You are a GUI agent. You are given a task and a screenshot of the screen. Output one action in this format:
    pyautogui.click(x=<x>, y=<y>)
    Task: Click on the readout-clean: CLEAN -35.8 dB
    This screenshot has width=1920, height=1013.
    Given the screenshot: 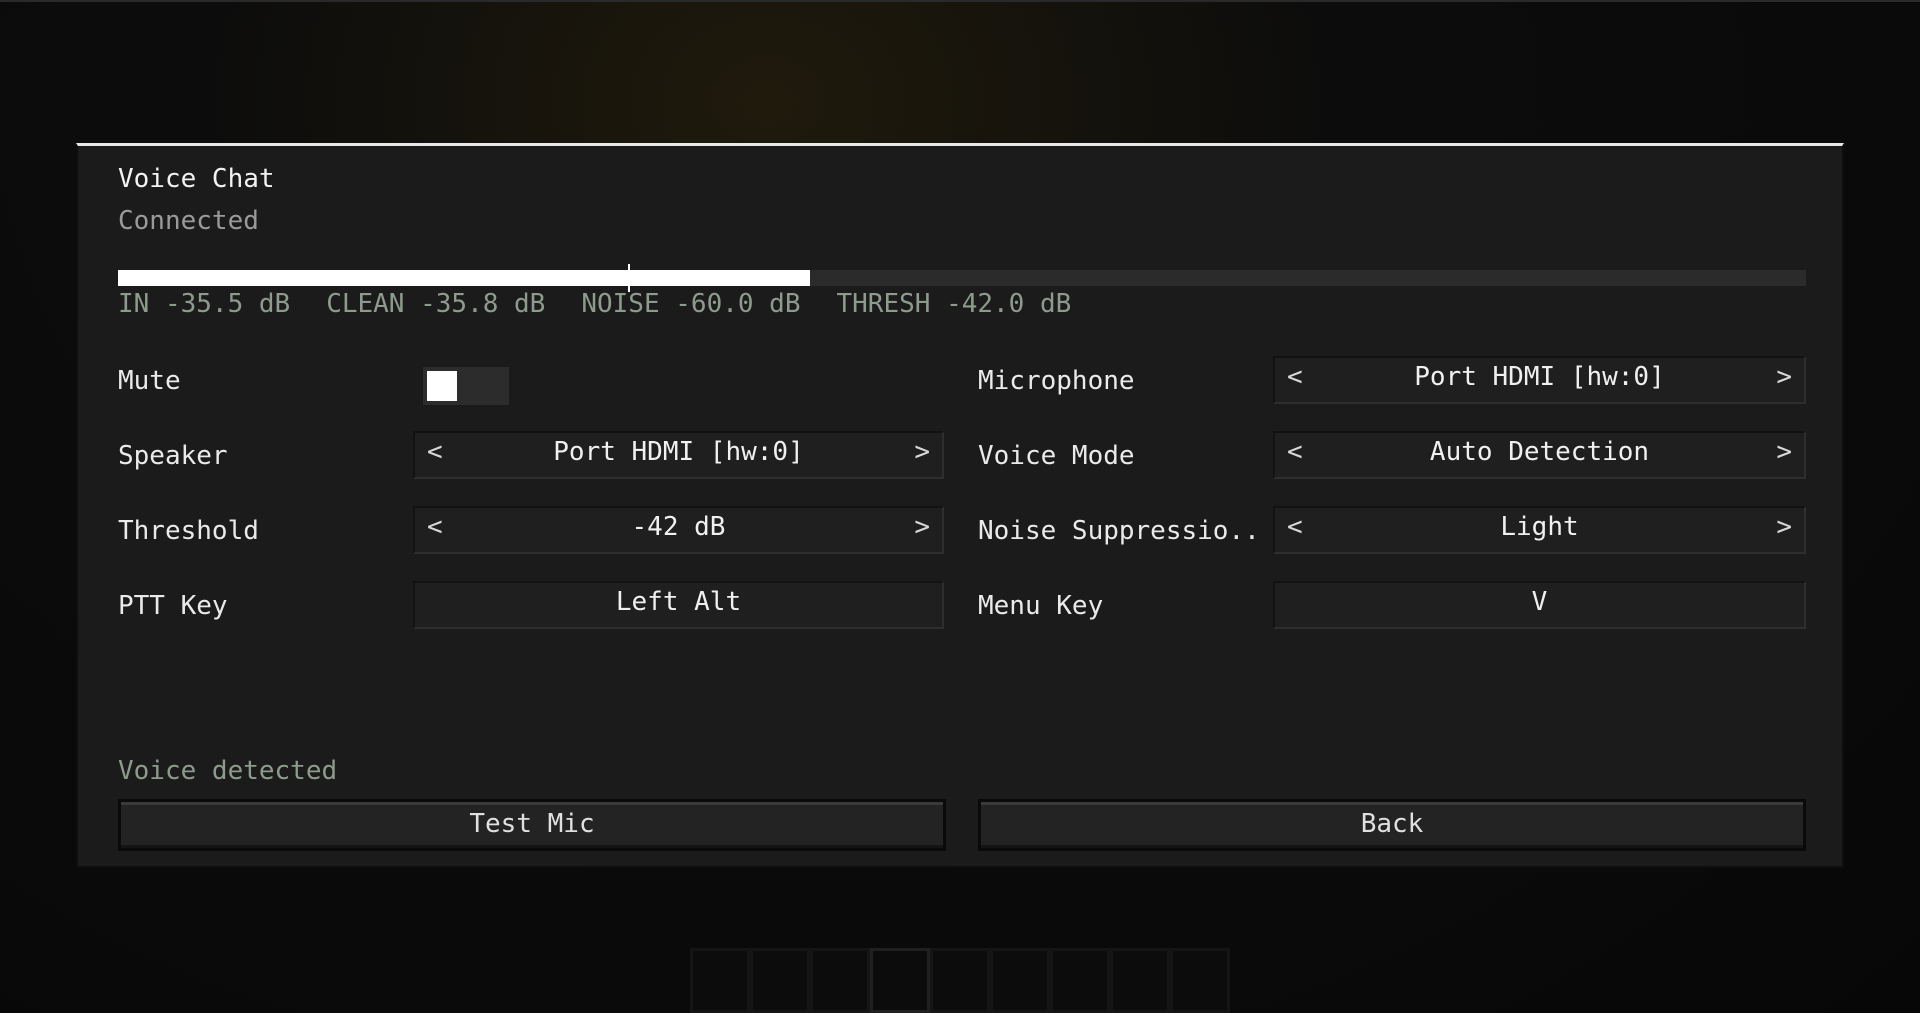 What is the action you would take?
    pyautogui.click(x=436, y=304)
    